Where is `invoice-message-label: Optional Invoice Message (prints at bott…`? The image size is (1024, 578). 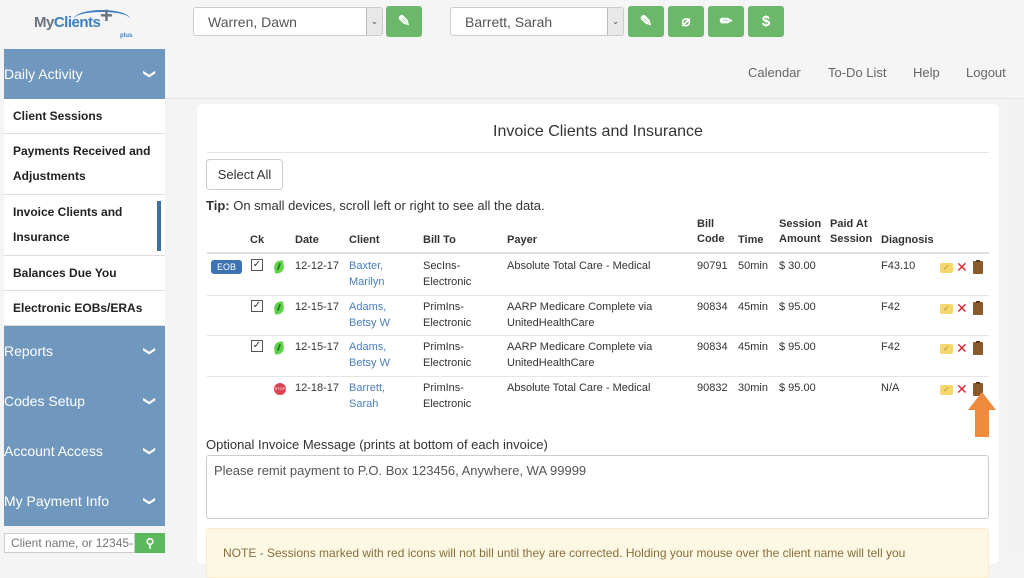
invoice-message-label: Optional Invoice Message (prints at bott… is located at coordinates (377, 444).